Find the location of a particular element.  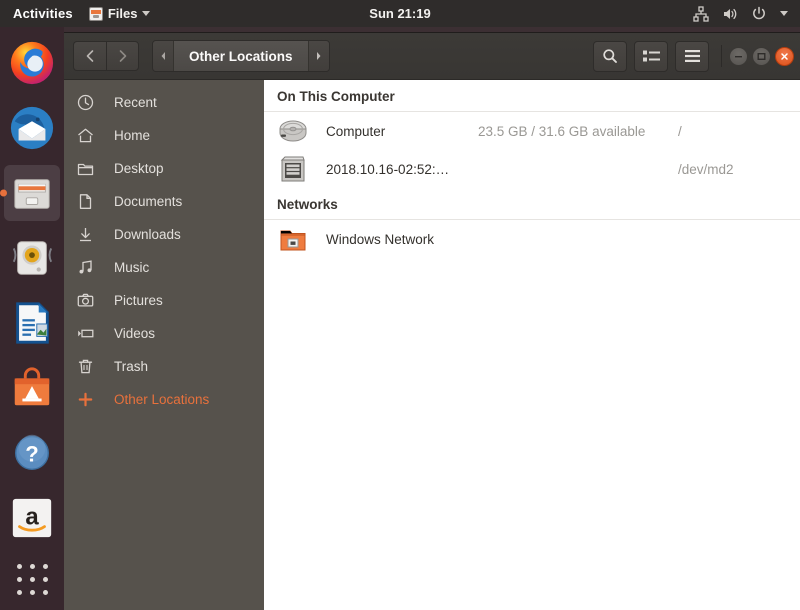

minimize-button is located at coordinates (738, 56).